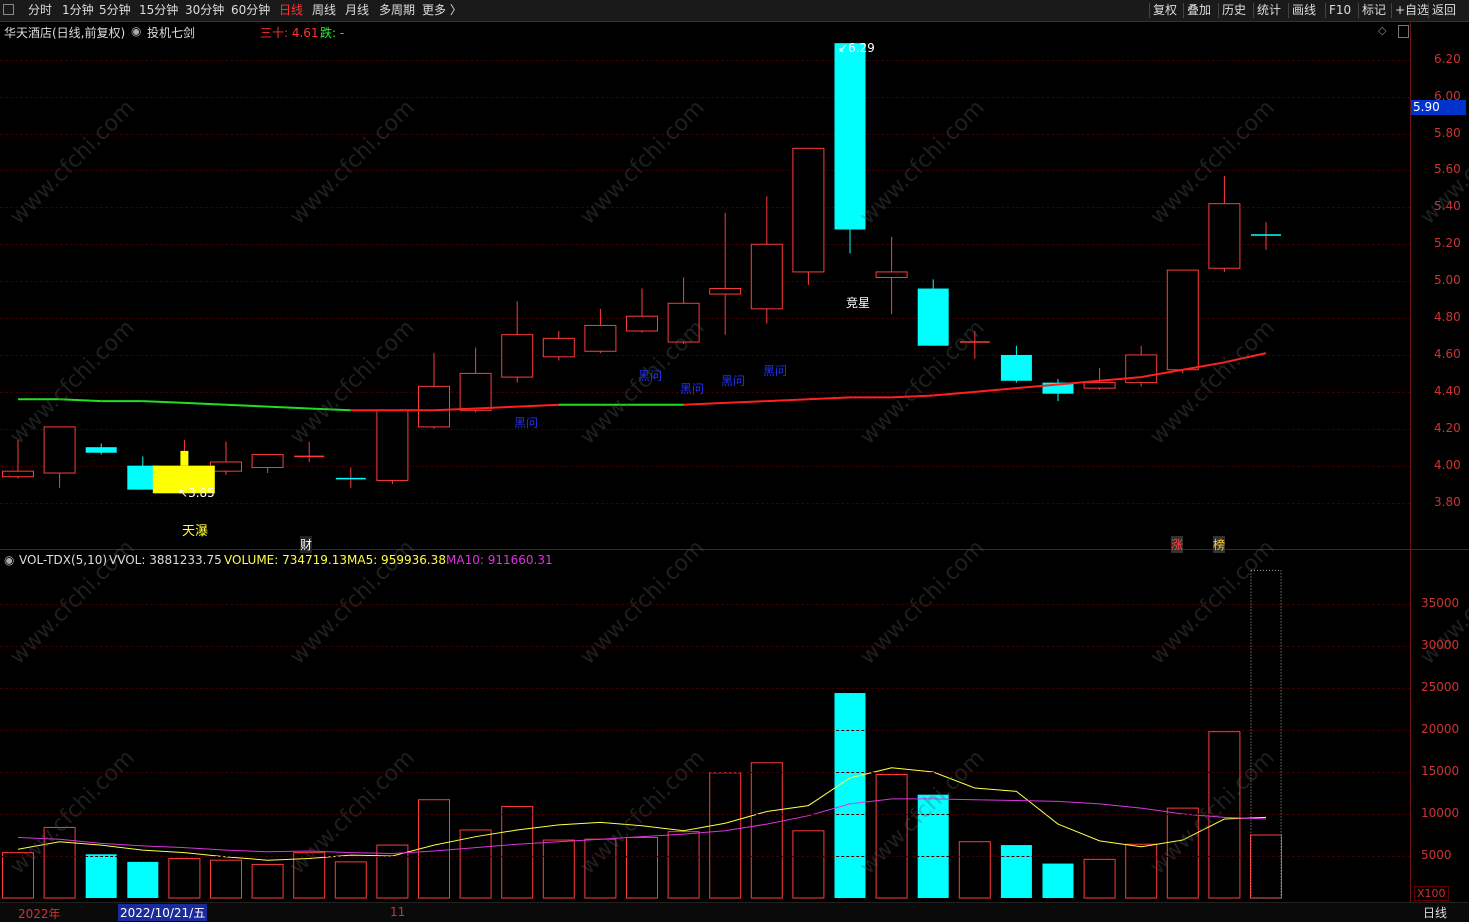 The height and width of the screenshot is (922, 1469). What do you see at coordinates (1177, 544) in the screenshot?
I see `limit-up-marker: 涨` at bounding box center [1177, 544].